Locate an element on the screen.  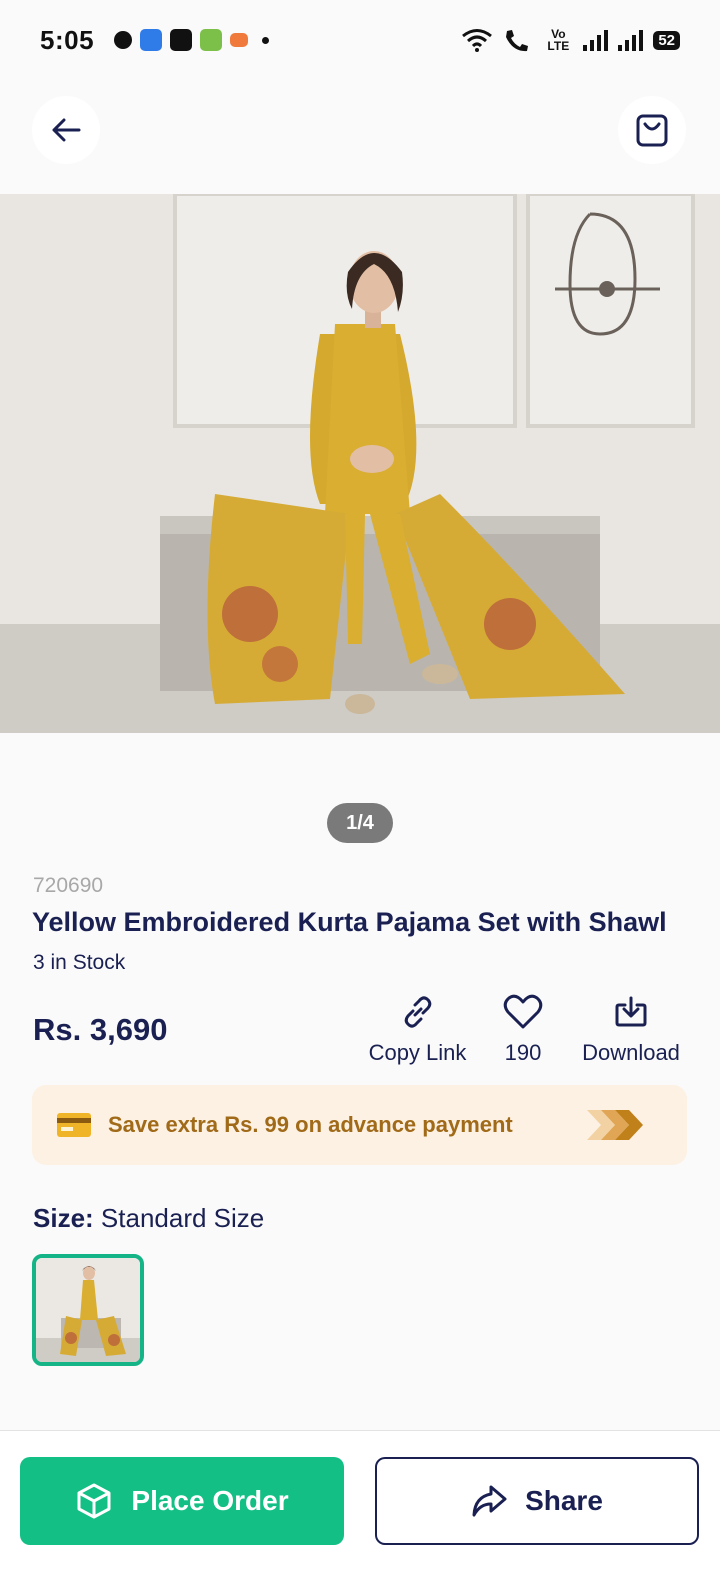
shareit-app-icon is located at coordinates (151, 40).